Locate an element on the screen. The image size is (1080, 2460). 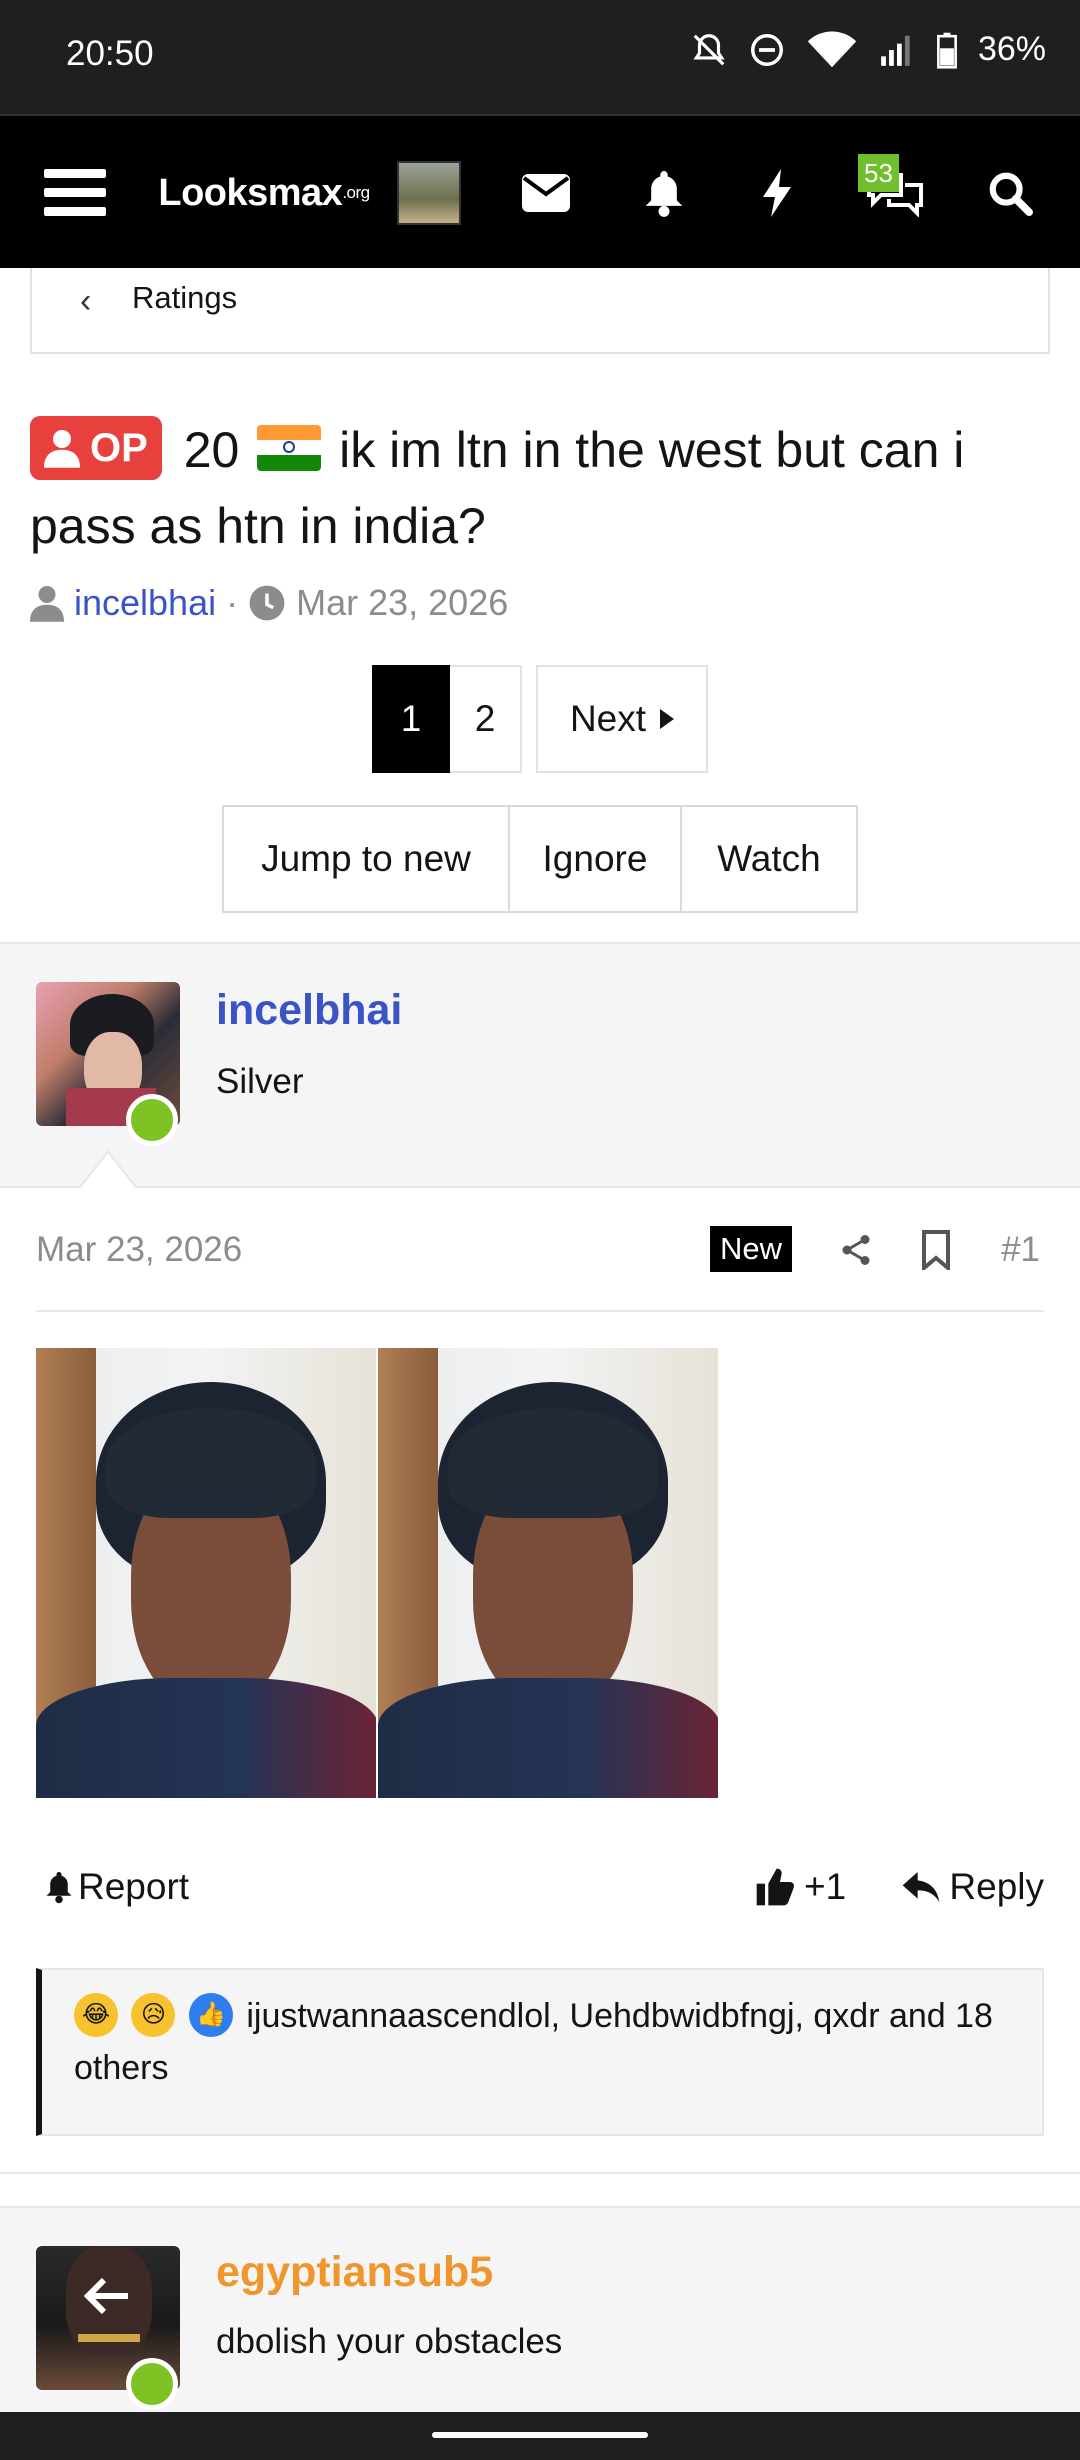
site-logo: Looksmax .org is located at coordinates (264, 193).